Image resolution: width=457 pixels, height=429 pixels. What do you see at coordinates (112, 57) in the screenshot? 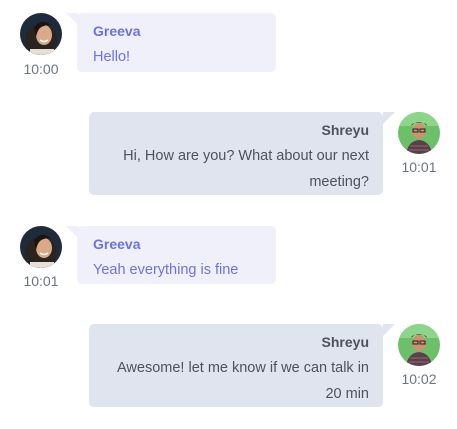
I see `message-text: Hello!` at bounding box center [112, 57].